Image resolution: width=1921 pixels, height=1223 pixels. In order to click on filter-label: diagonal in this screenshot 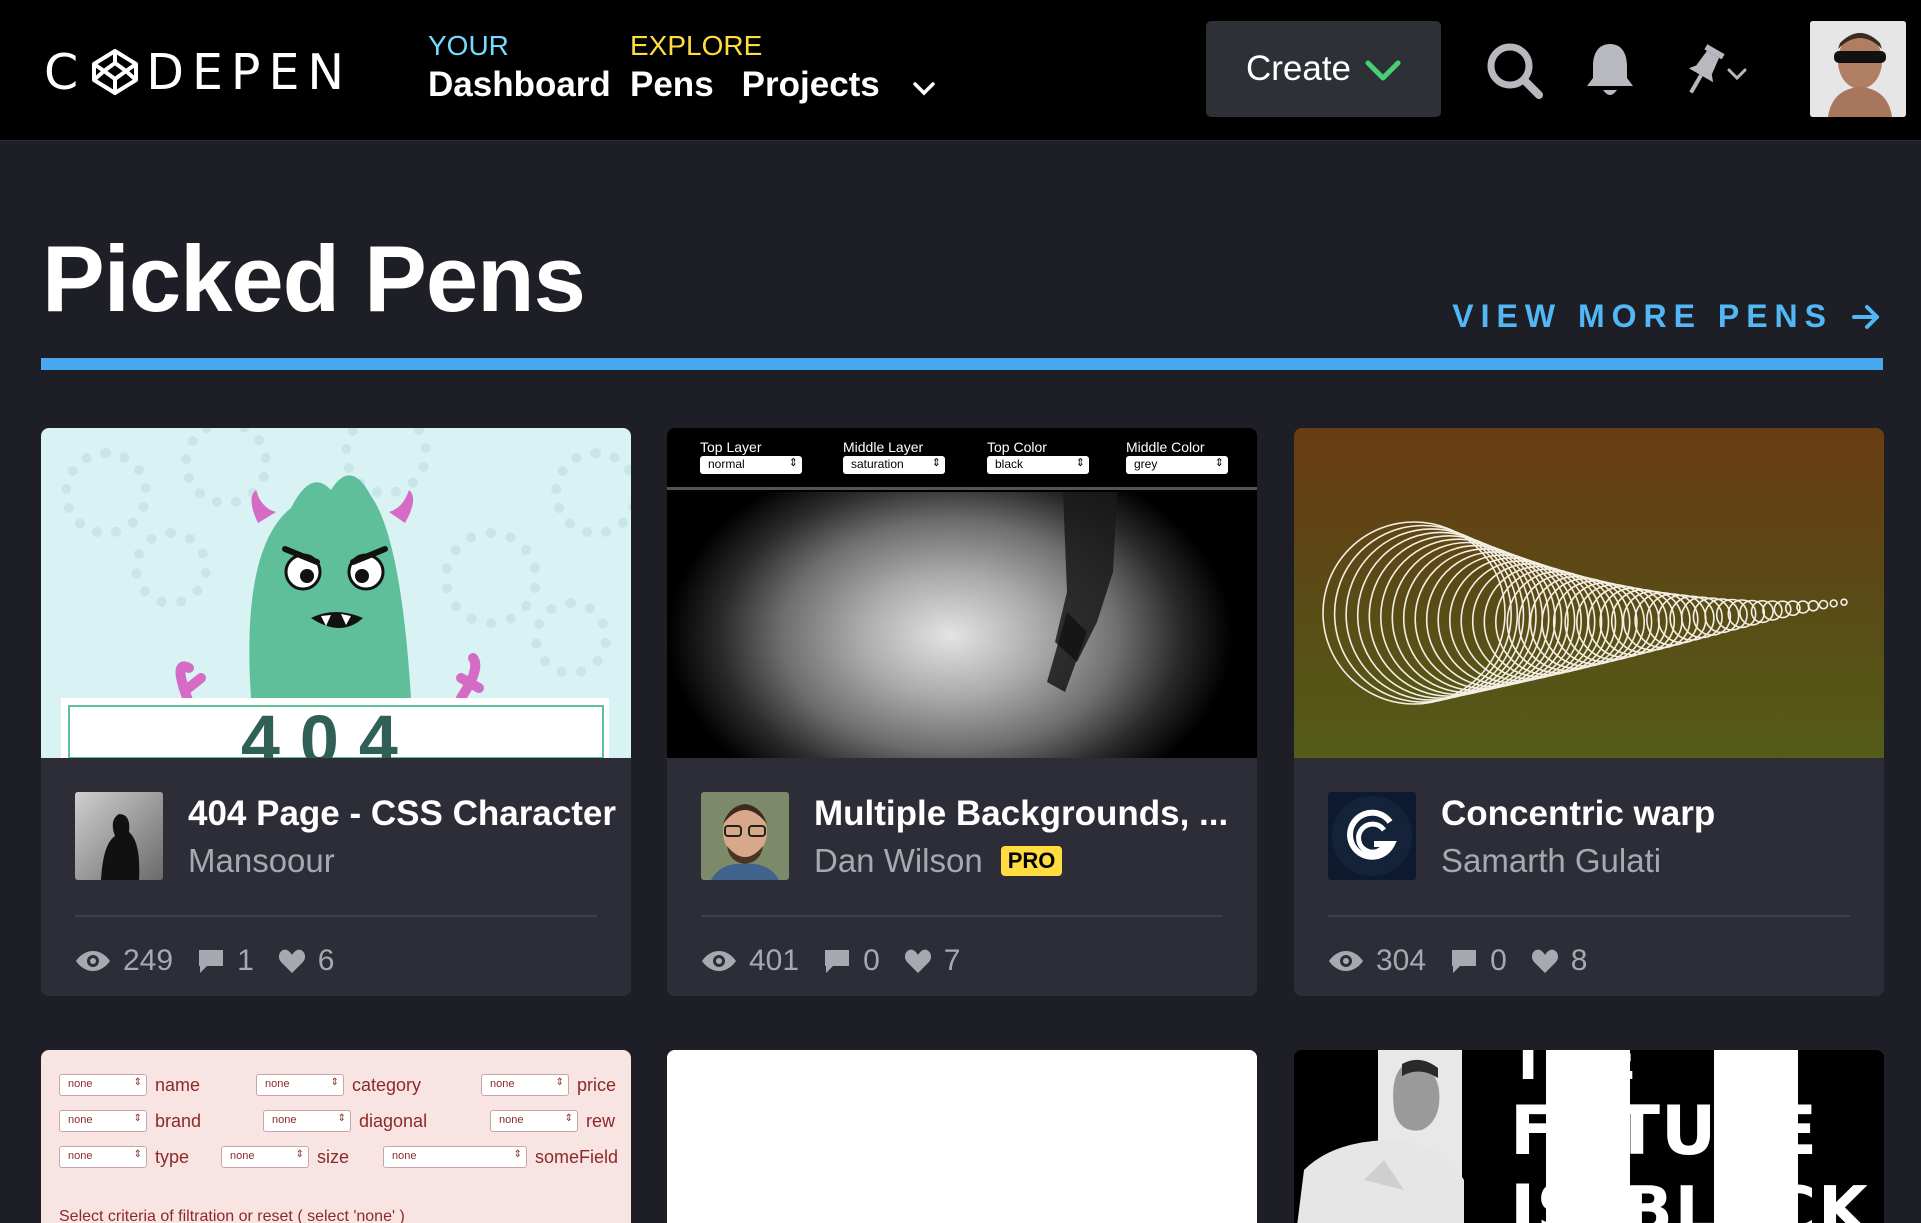, I will do `click(393, 1120)`.